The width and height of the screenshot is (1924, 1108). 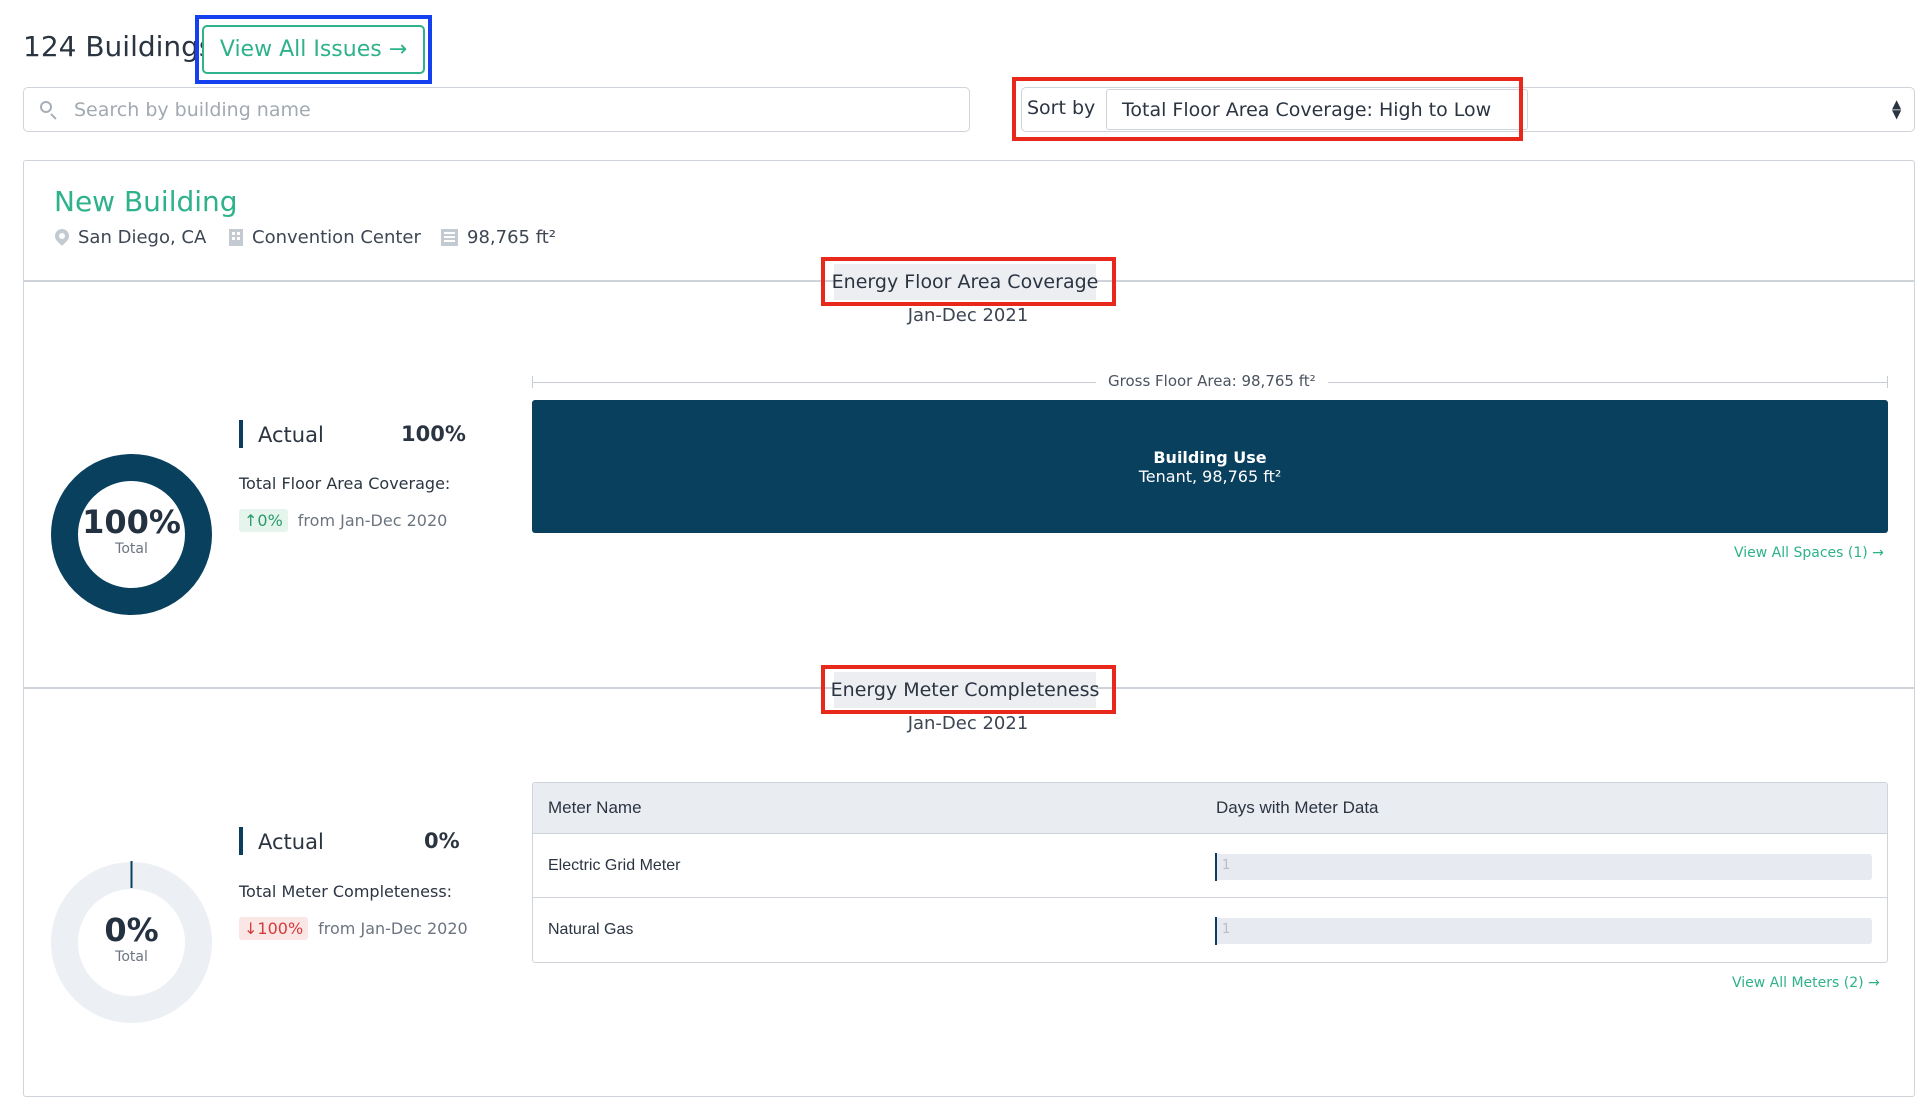 I want to click on building-type-text: Convention Center, so click(x=336, y=237).